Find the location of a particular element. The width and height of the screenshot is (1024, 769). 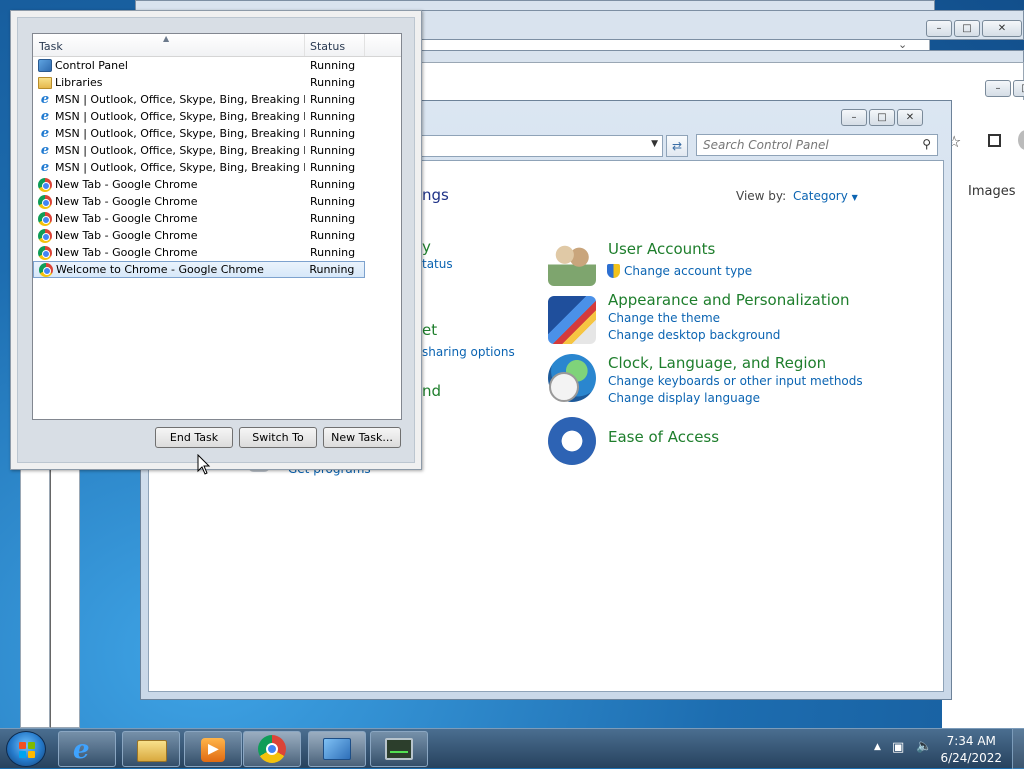

mouse-cursor-icon is located at coordinates (204, 464).